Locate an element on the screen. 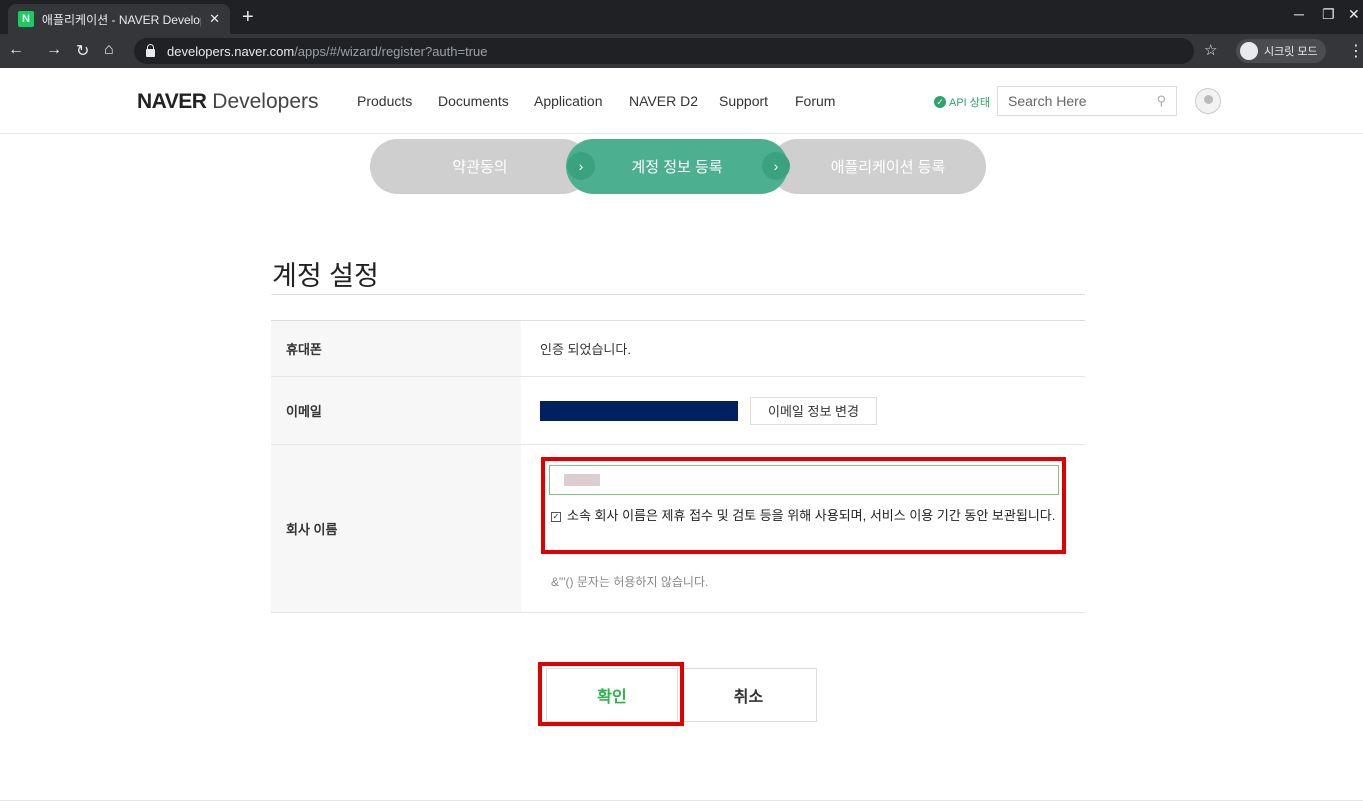 The width and height of the screenshot is (1363, 808). nav-support: Support is located at coordinates (743, 101).